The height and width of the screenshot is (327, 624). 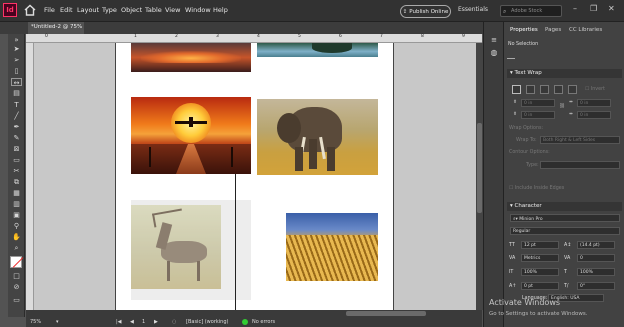 What do you see at coordinates (176, 36) in the screenshot?
I see `ruler-tick-label: 2` at bounding box center [176, 36].